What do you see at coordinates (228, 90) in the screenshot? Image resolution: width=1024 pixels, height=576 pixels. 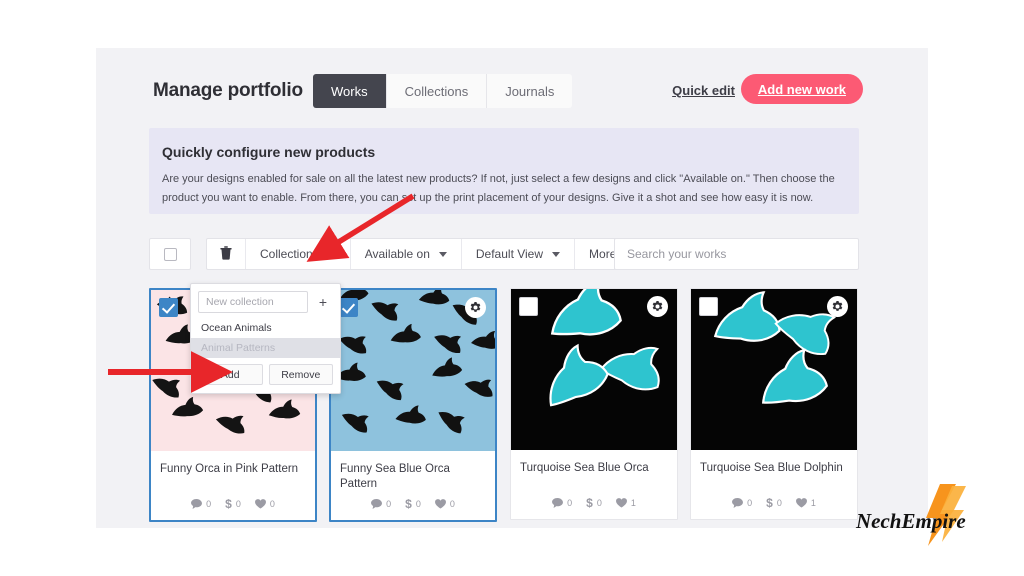 I see `page-title: Manage portfolio` at bounding box center [228, 90].